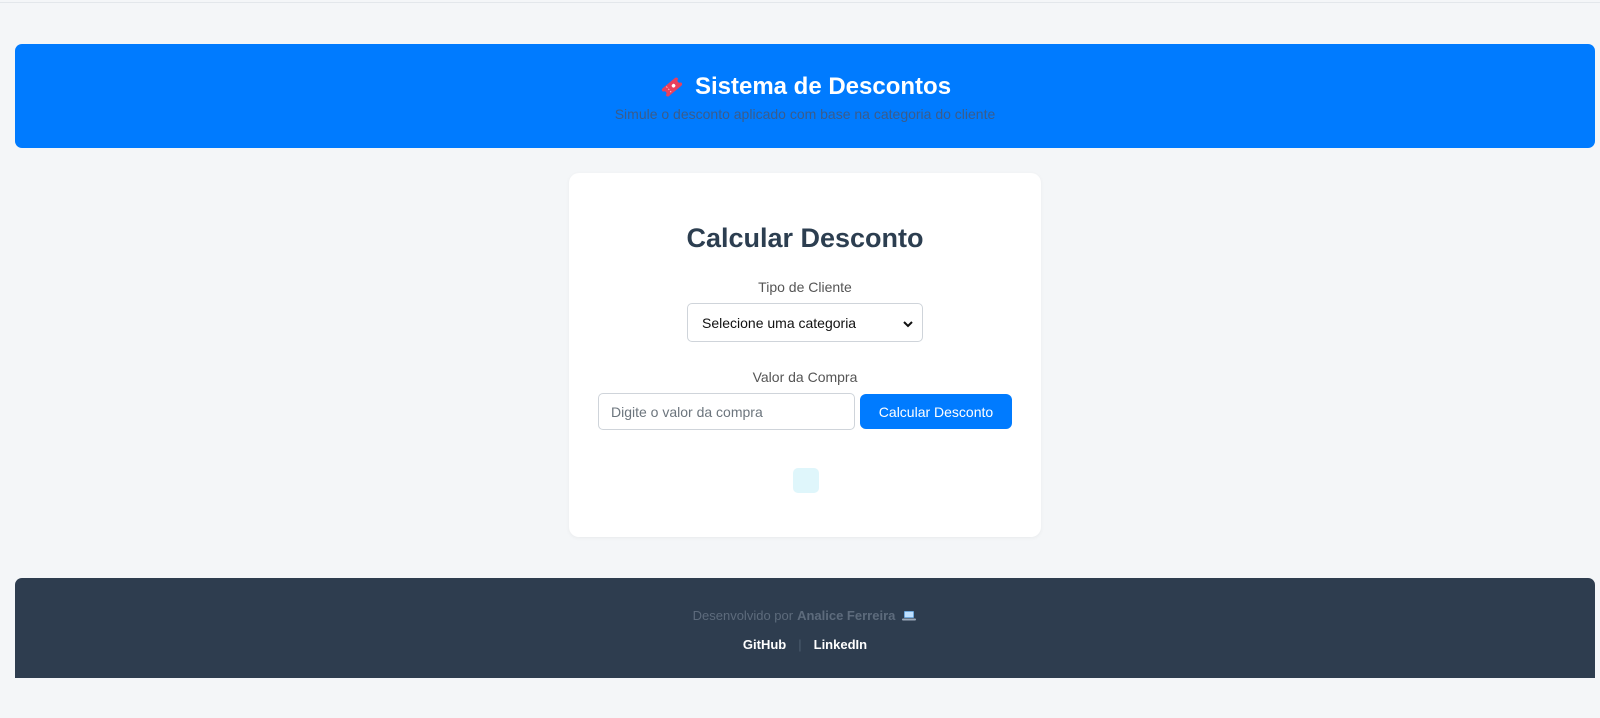 The height and width of the screenshot is (718, 1600). I want to click on ticket-icon, so click(672, 87).